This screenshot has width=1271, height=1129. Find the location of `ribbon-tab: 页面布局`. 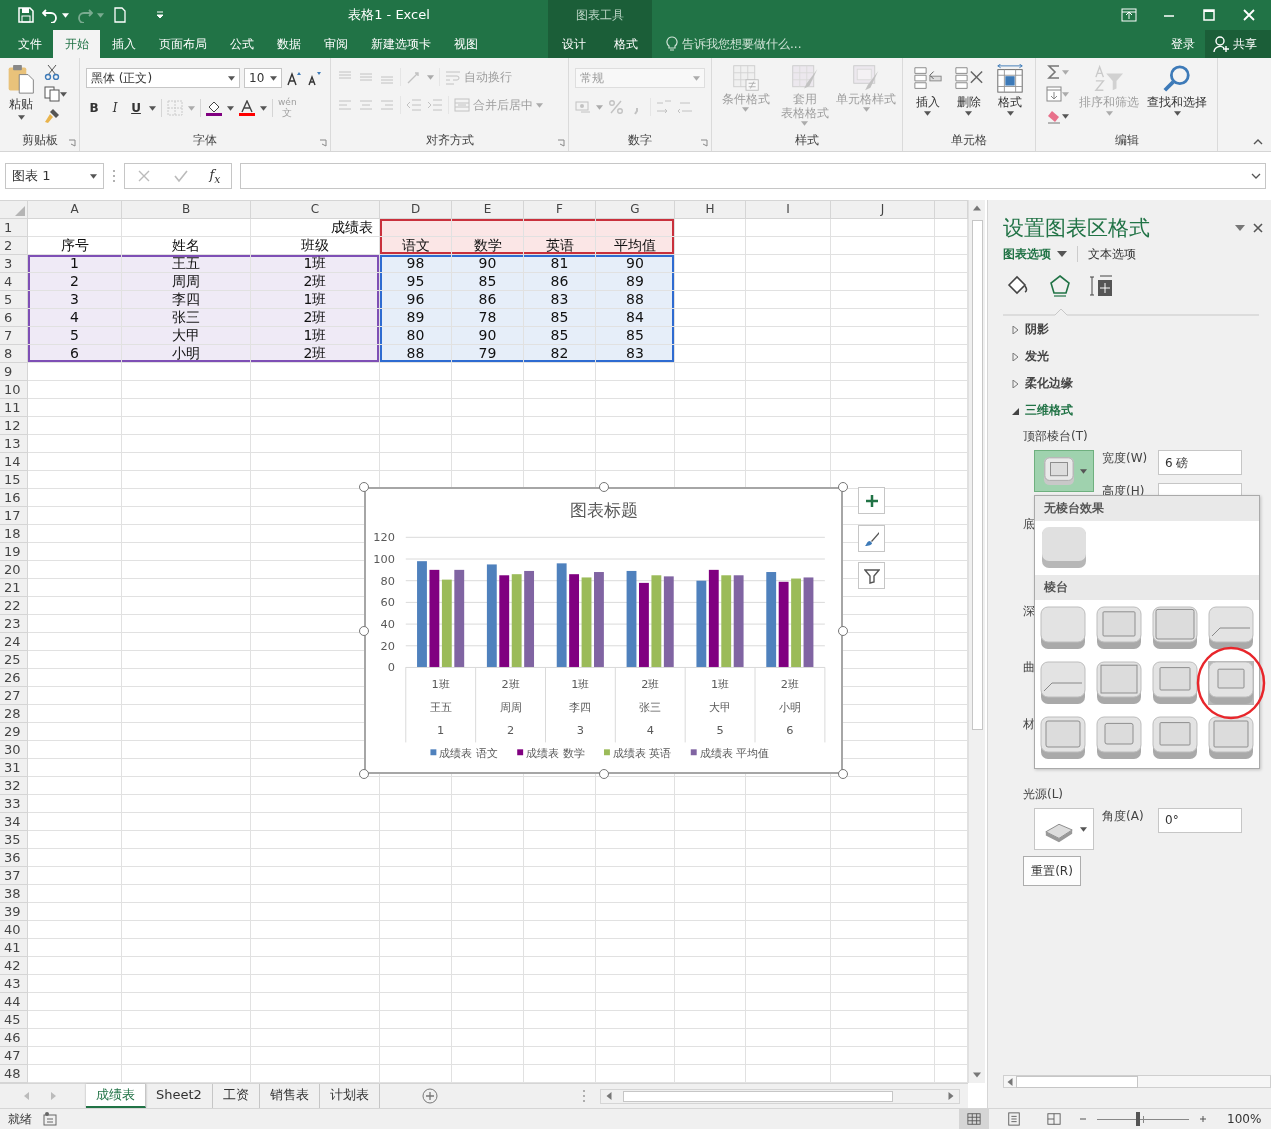

ribbon-tab: 页面布局 is located at coordinates (182, 44).